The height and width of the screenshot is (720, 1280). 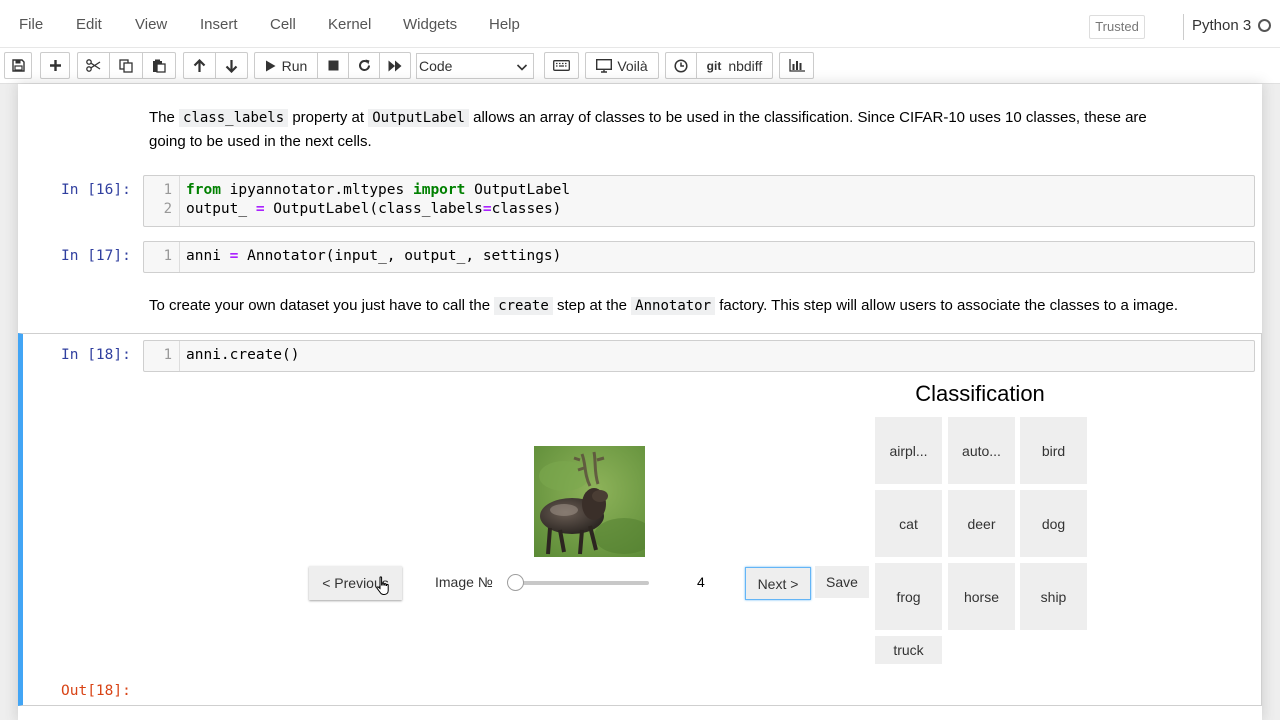 I want to click on class-button-cat: cat, so click(x=908, y=523).